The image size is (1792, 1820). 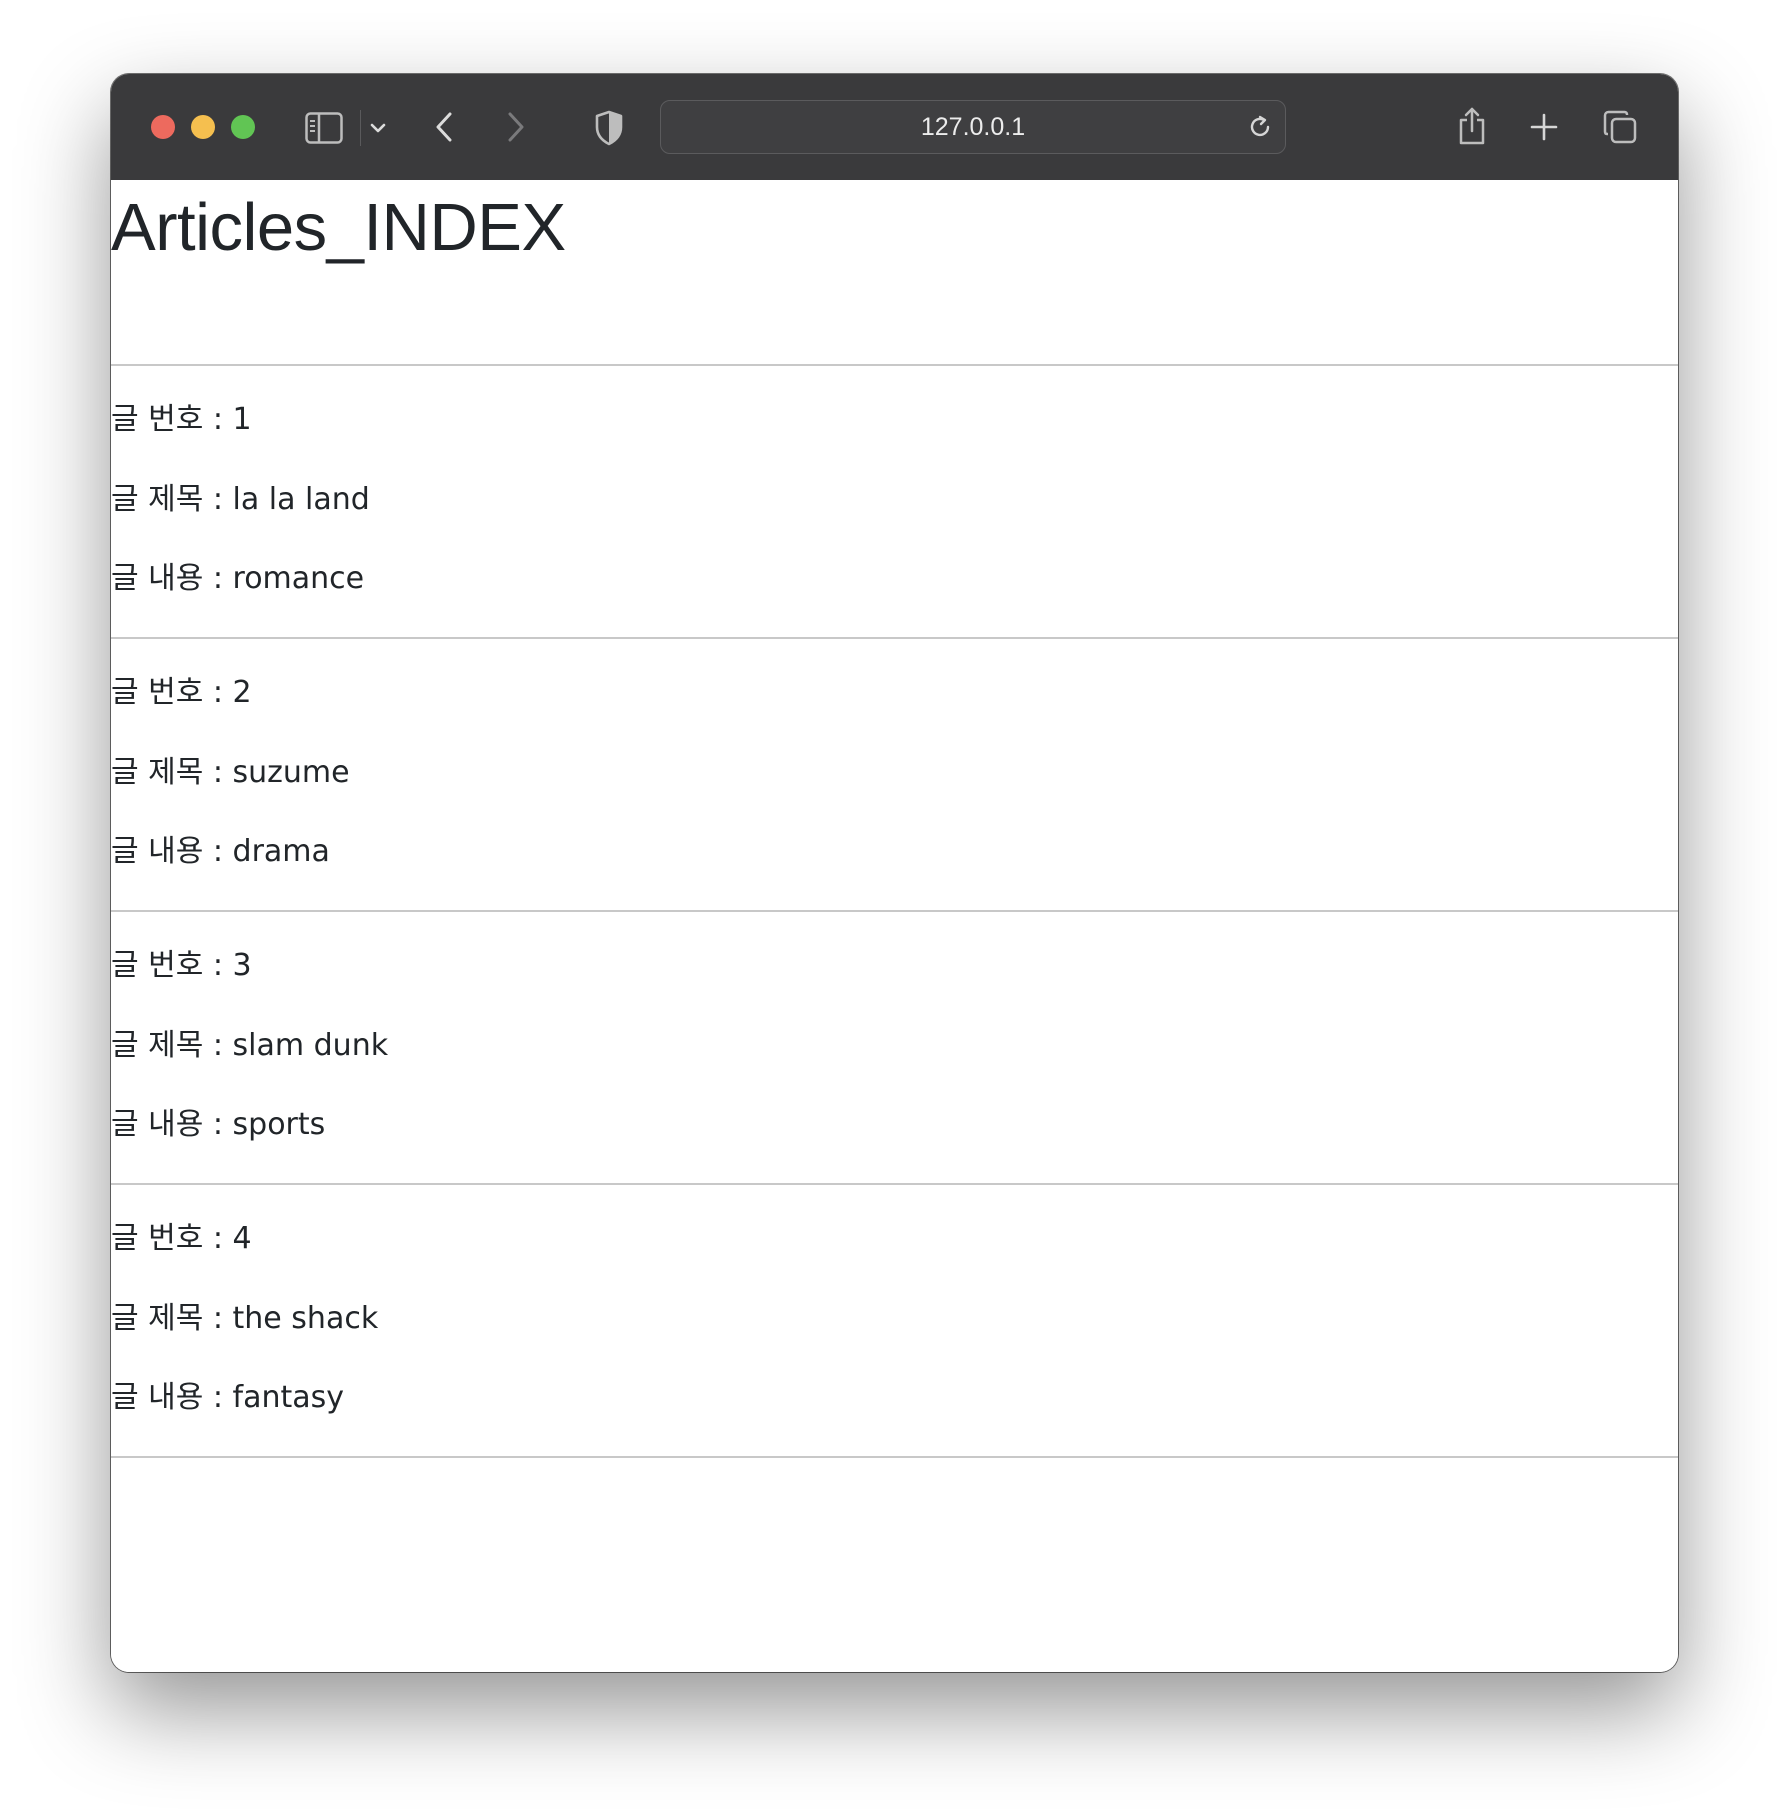 What do you see at coordinates (444, 127) in the screenshot?
I see `back-icon` at bounding box center [444, 127].